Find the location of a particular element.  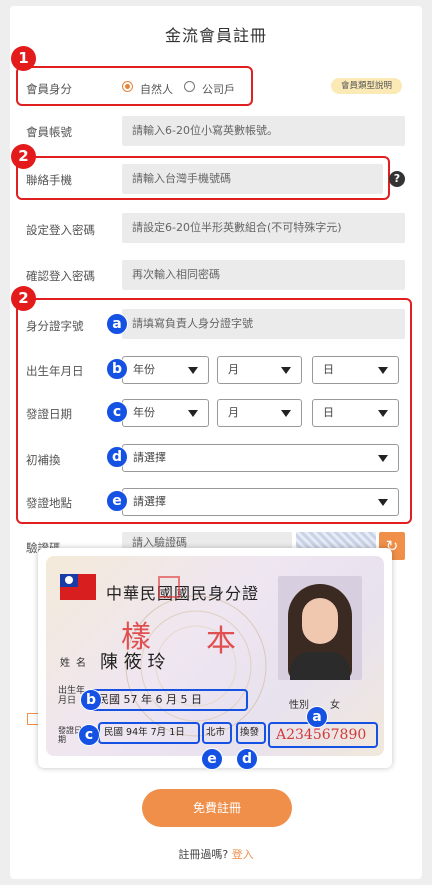

phone-label: 聯絡手機 is located at coordinates (49, 180).